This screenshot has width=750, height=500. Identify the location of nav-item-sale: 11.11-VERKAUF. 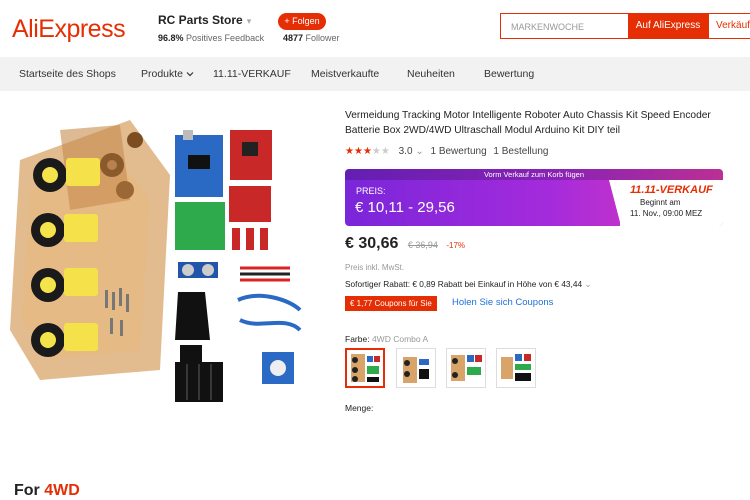
(252, 74).